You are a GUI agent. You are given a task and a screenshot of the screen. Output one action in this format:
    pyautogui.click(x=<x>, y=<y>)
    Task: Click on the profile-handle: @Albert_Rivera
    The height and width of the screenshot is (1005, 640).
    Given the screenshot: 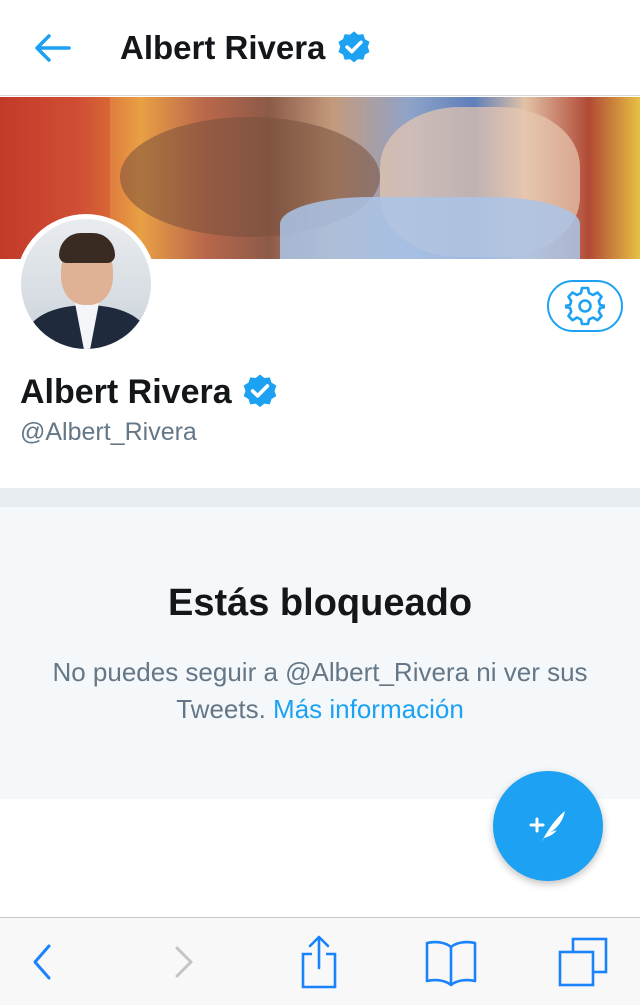 What is the action you would take?
    pyautogui.click(x=108, y=432)
    